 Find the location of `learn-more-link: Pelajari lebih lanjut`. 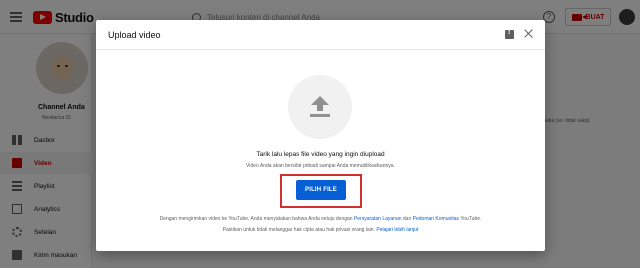

learn-more-link: Pelajari lebih lanjut is located at coordinates (397, 230).